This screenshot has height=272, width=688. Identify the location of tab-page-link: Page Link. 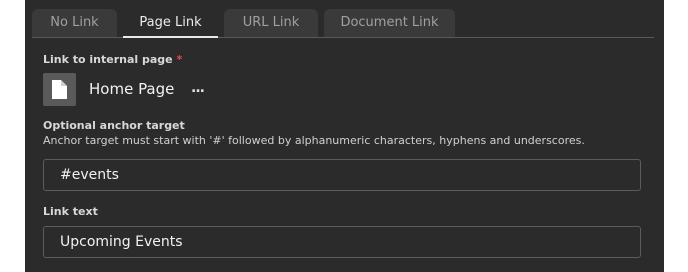
(170, 23).